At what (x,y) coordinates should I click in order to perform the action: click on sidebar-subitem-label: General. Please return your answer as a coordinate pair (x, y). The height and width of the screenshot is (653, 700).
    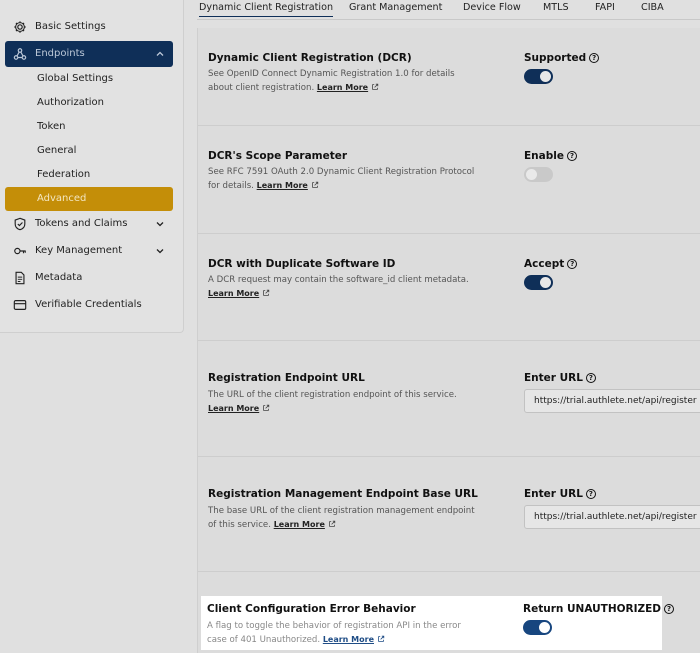
    Looking at the image, I should click on (57, 150).